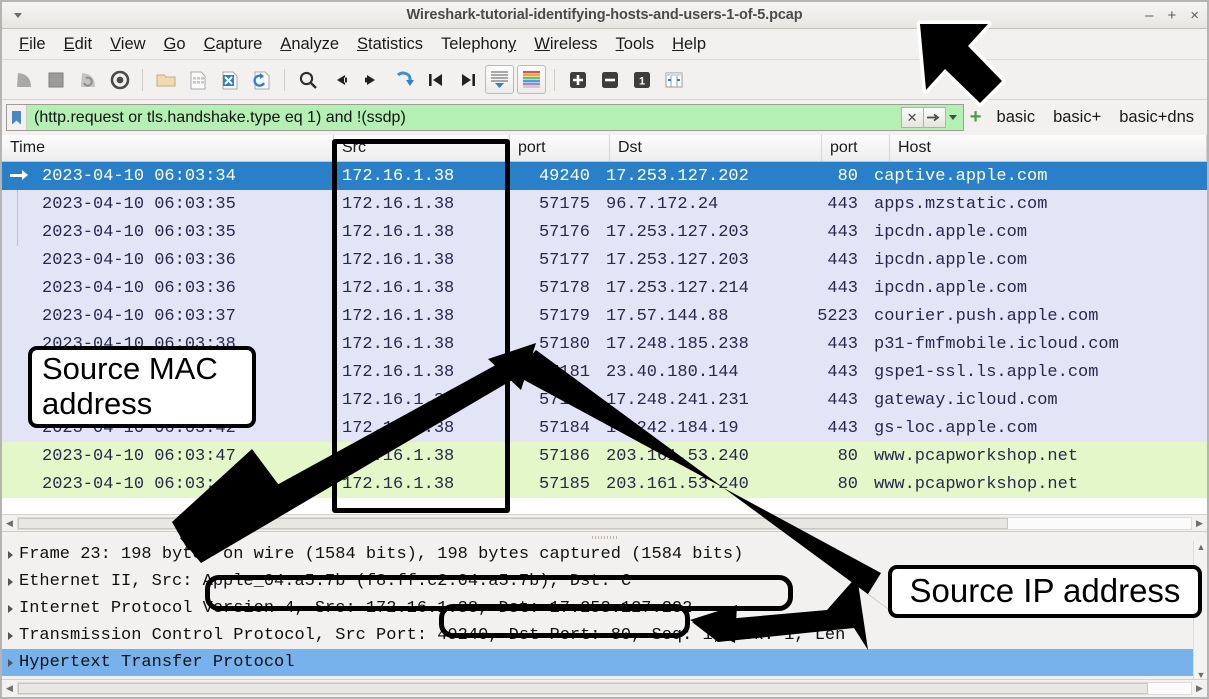 Image resolution: width=1209 pixels, height=699 pixels. Describe the element at coordinates (309, 44) in the screenshot. I see `menu-analyze: Analyze` at that location.